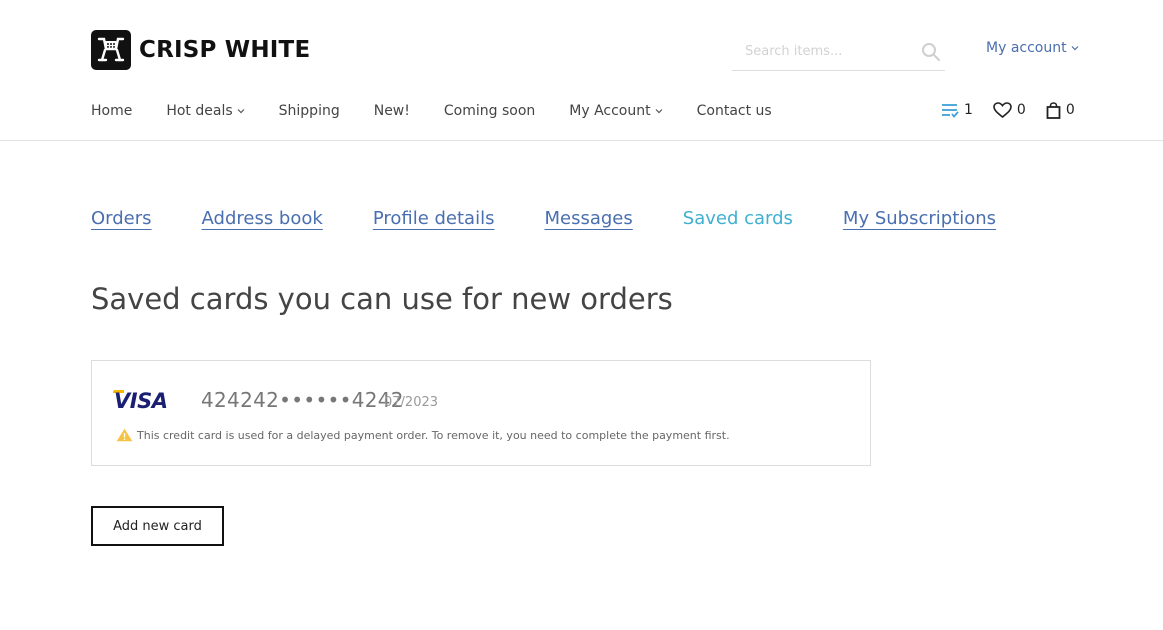 Image resolution: width=1163 pixels, height=630 pixels. I want to click on wishlist-button: 0, so click(1009, 110).